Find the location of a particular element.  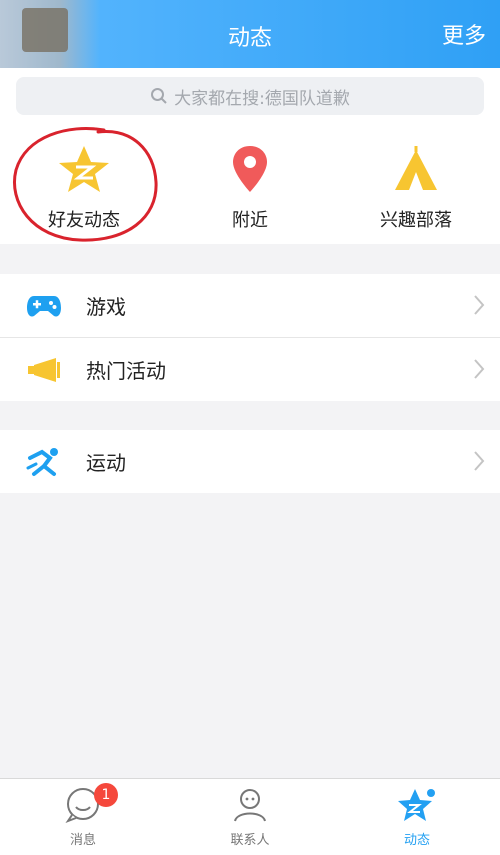

search-area: 大家都在搜:德国队道歉 is located at coordinates (250, 97).